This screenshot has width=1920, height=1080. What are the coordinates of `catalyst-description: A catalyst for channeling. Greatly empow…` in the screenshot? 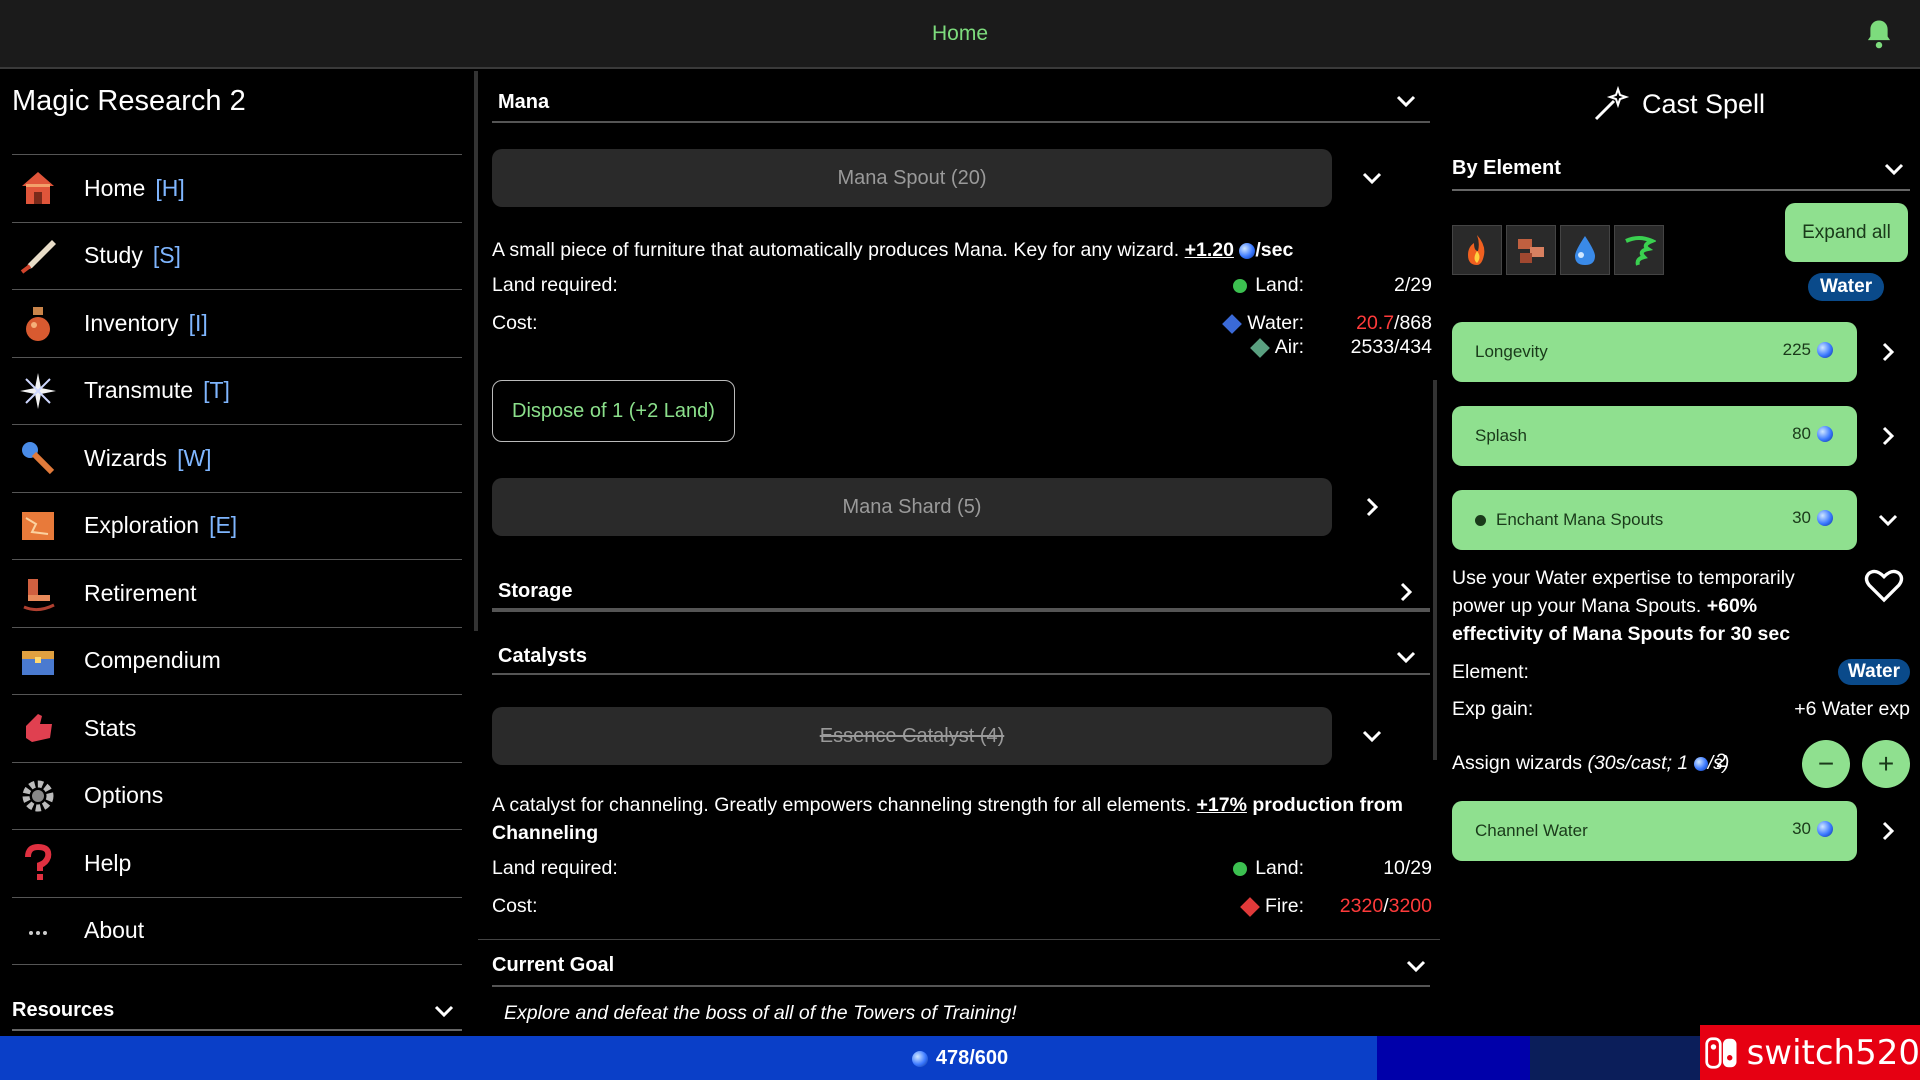 It's located at (962, 819).